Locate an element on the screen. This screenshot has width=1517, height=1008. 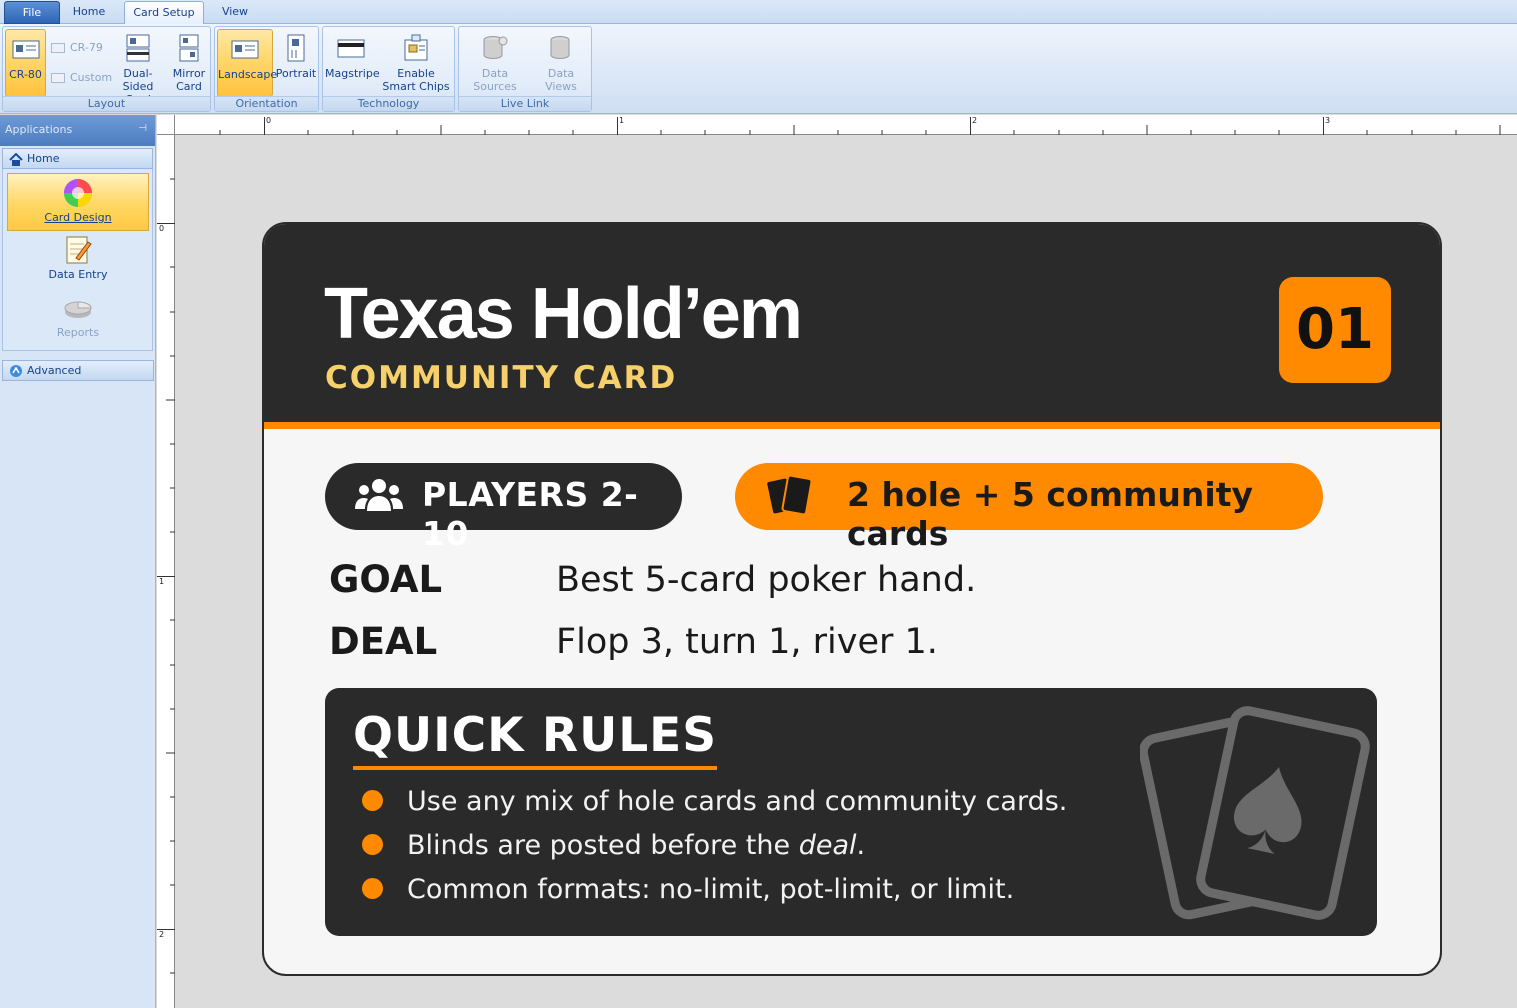
smart-chips-label-2: Smart Chips is located at coordinates (416, 86).